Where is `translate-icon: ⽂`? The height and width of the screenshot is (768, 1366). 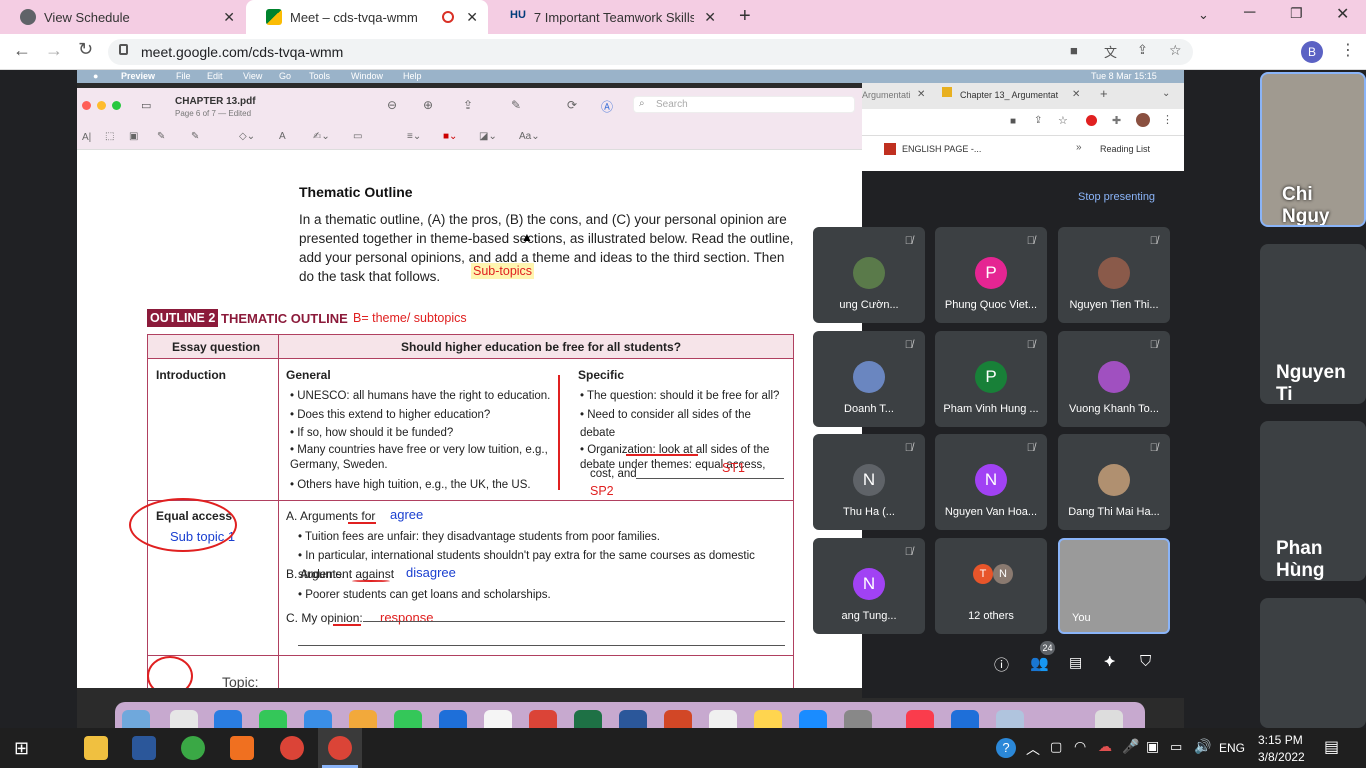 translate-icon: ⽂ is located at coordinates (1110, 51).